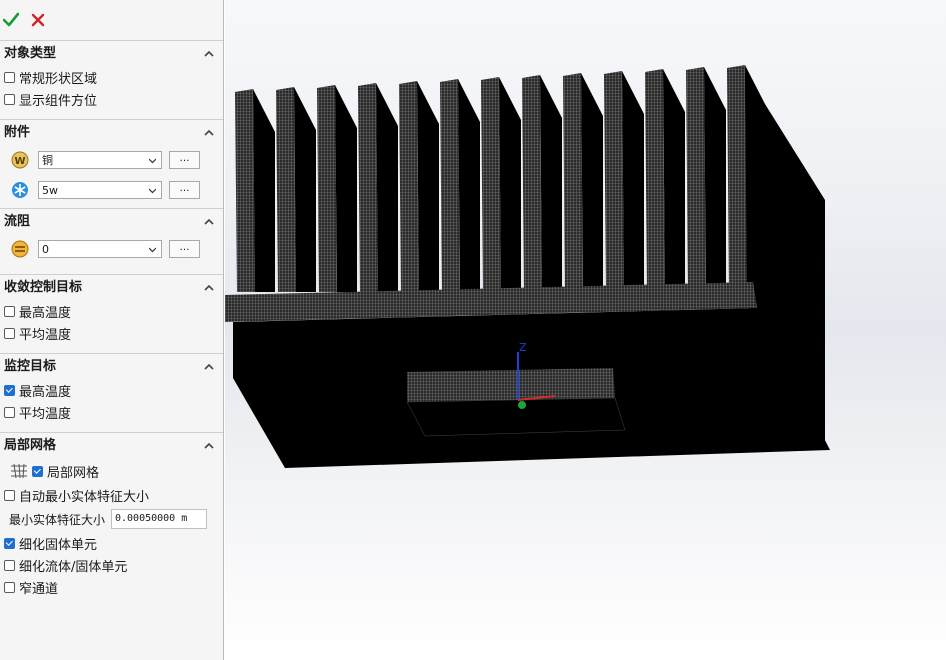 This screenshot has height=660, width=946. I want to click on refine-solid-label: 细化固体单元, so click(58, 545).